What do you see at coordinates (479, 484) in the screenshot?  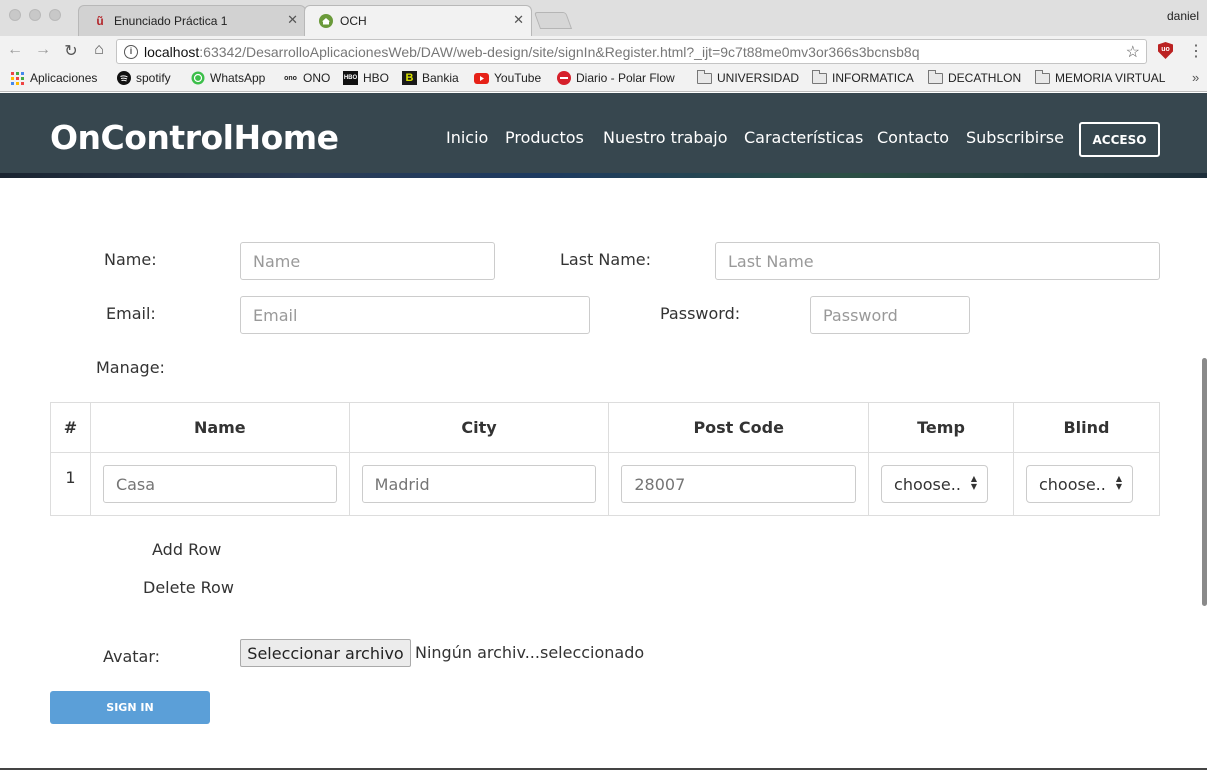 I see `row-city-input` at bounding box center [479, 484].